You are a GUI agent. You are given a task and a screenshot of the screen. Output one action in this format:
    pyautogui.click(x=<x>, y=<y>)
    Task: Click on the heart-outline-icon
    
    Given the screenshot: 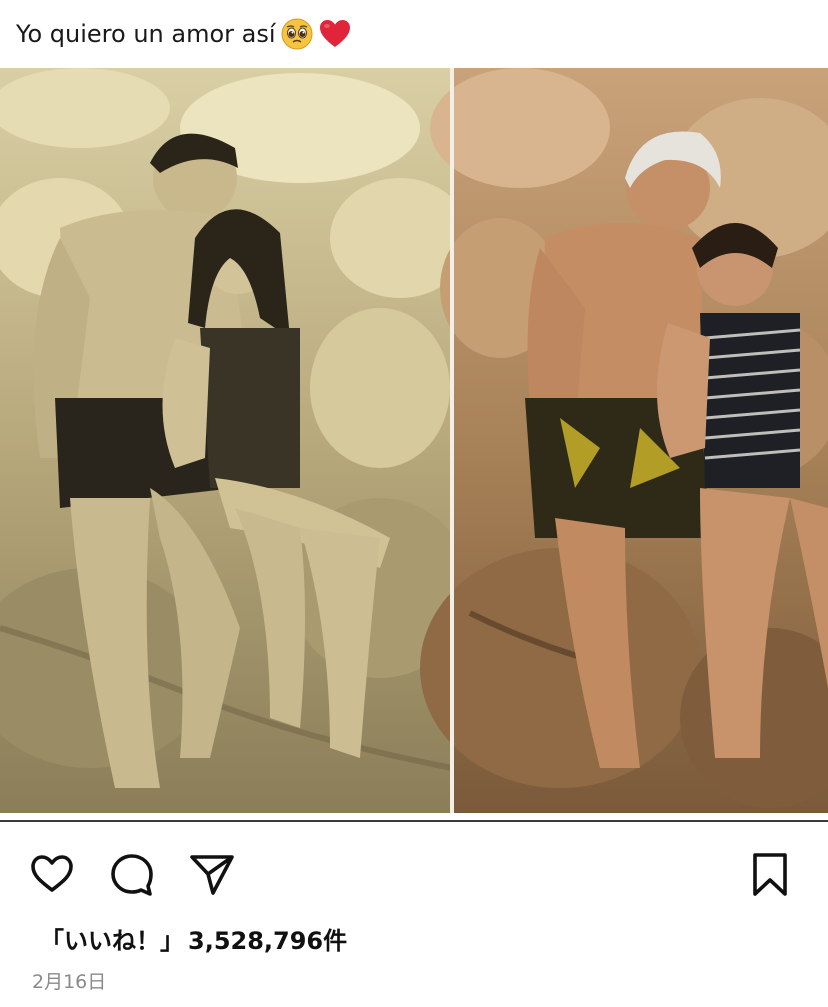 What is the action you would take?
    pyautogui.click(x=52, y=873)
    